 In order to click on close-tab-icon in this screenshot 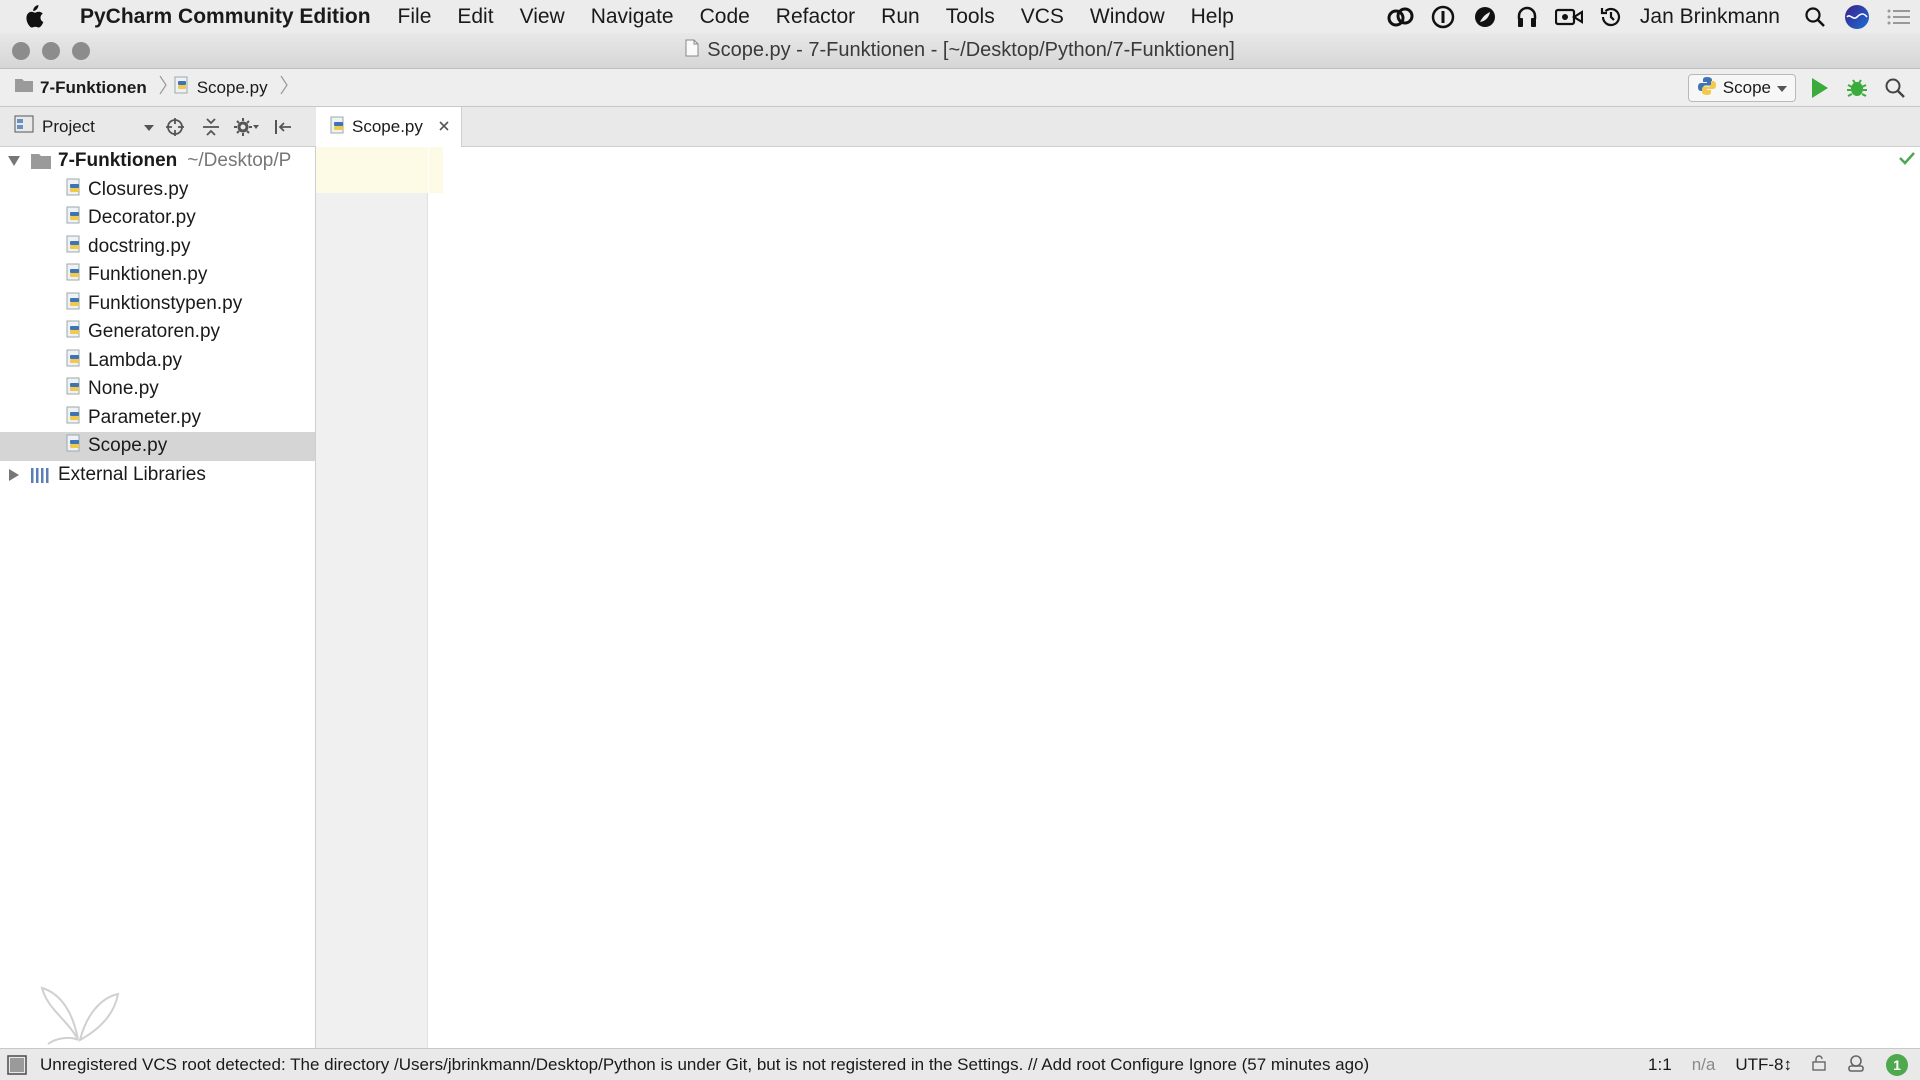, I will do `click(444, 127)`.